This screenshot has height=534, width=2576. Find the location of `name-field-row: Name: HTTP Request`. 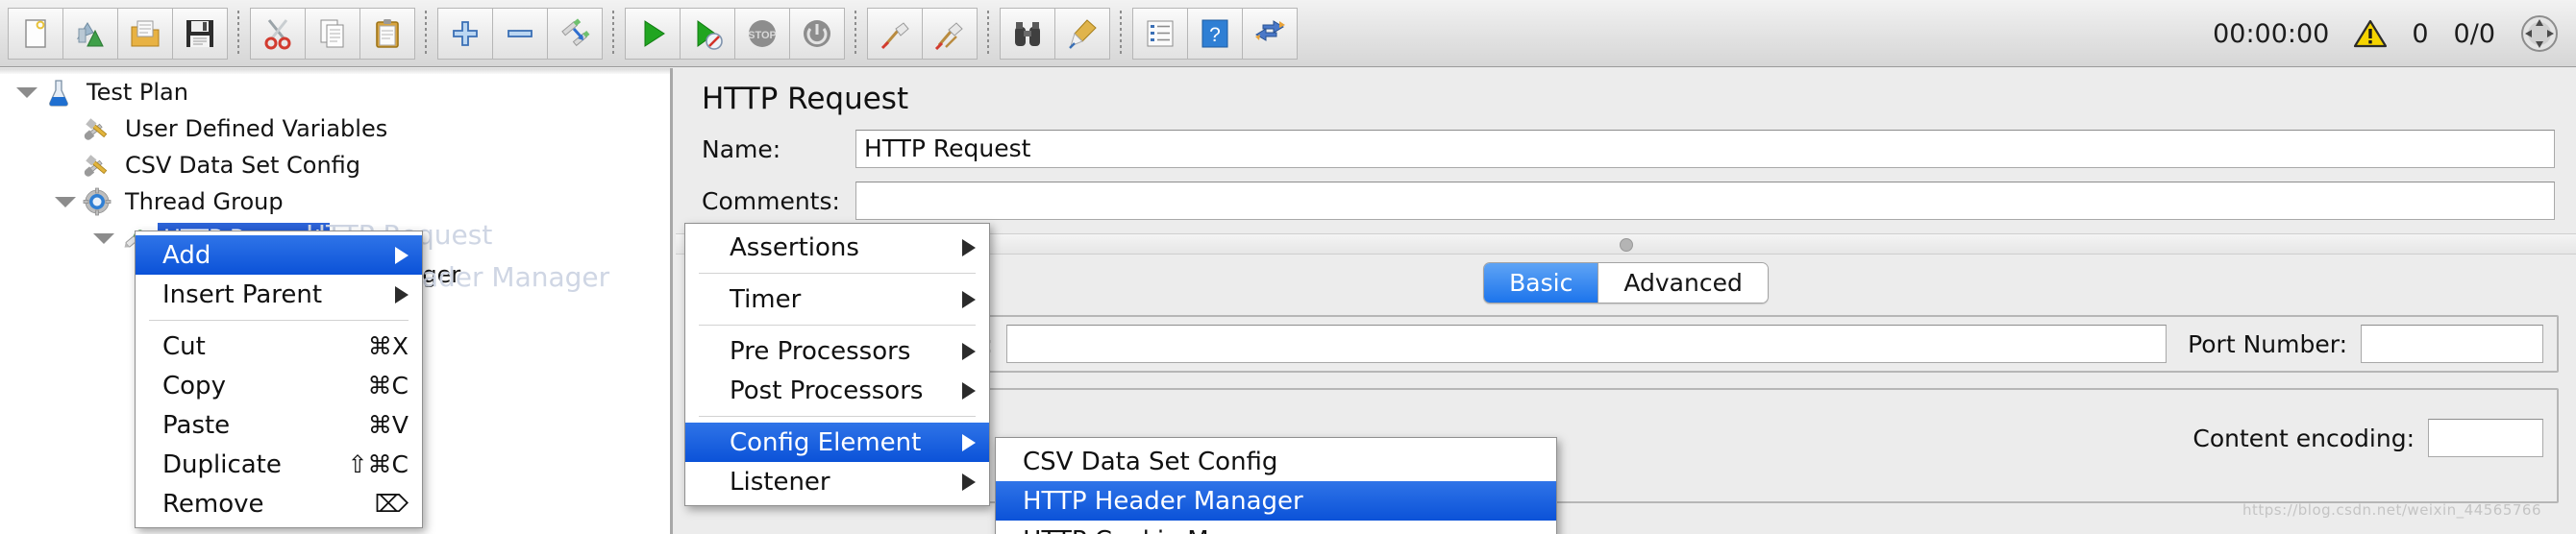

name-field-row: Name: HTTP Request is located at coordinates (1626, 149).